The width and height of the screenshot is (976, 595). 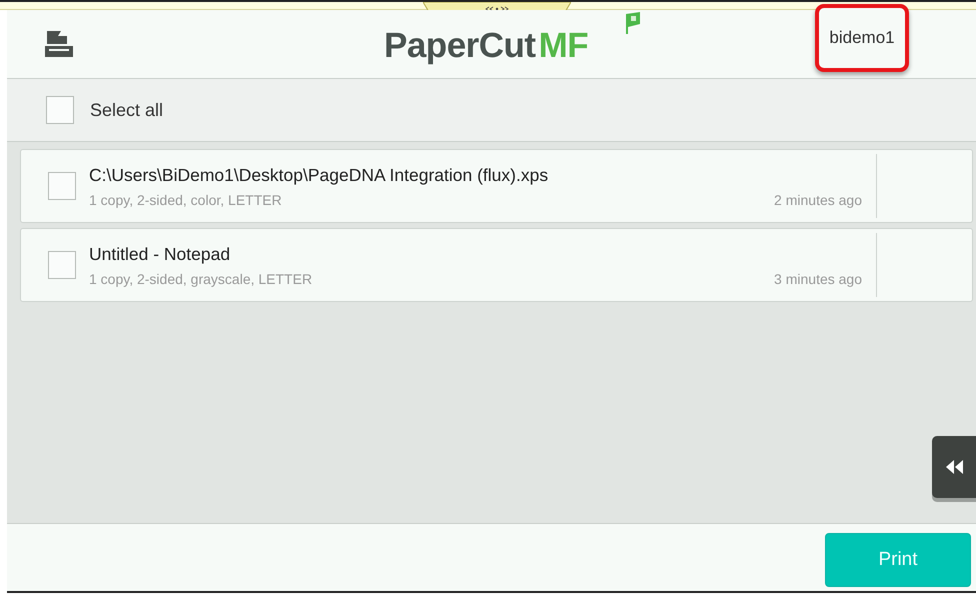 What do you see at coordinates (59, 44) in the screenshot?
I see `printer-tray-icon` at bounding box center [59, 44].